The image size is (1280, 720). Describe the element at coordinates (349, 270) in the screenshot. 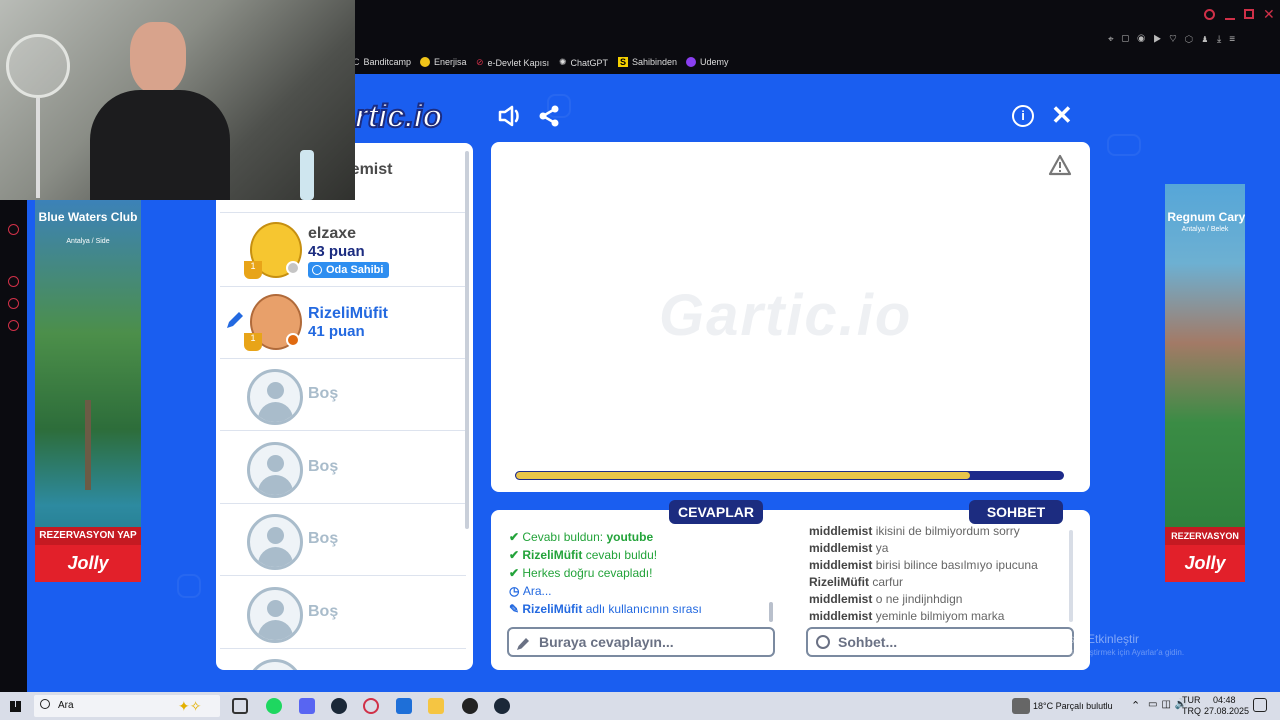

I see `room-owner-badge: Oda Sahibi` at that location.